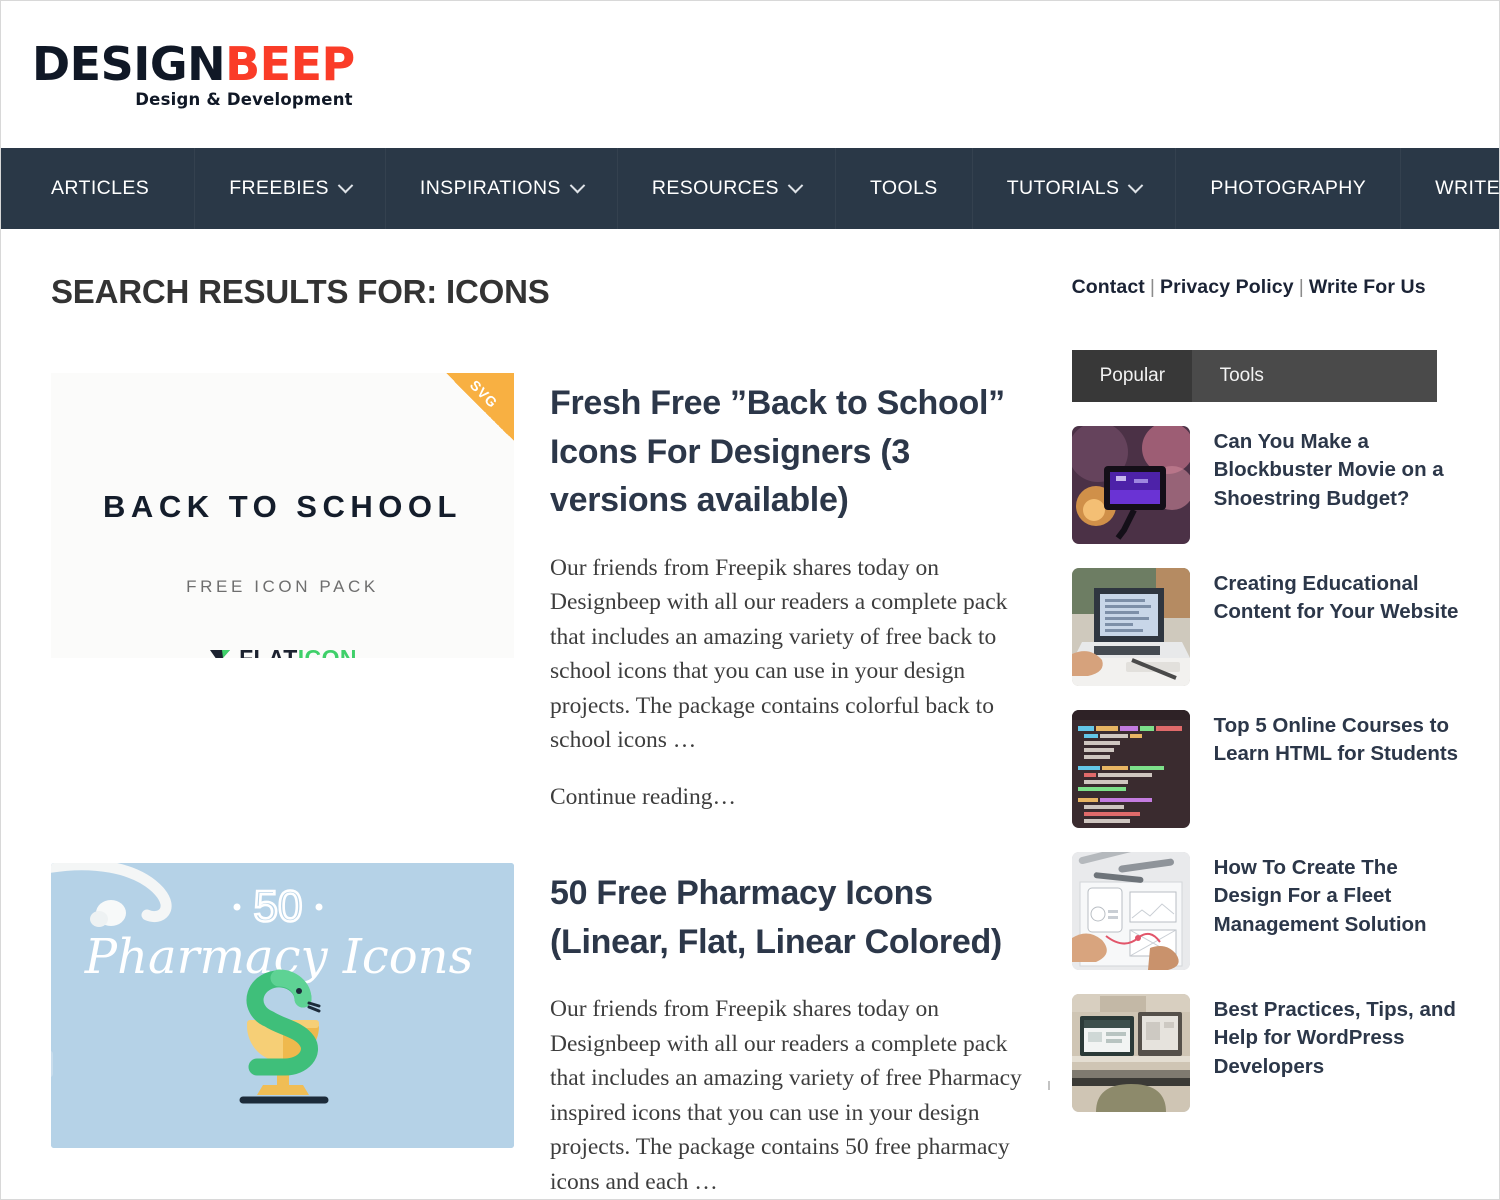 The image size is (1500, 1200). Describe the element at coordinates (1108, 287) in the screenshot. I see `sidebar-link-contact: Contact` at that location.